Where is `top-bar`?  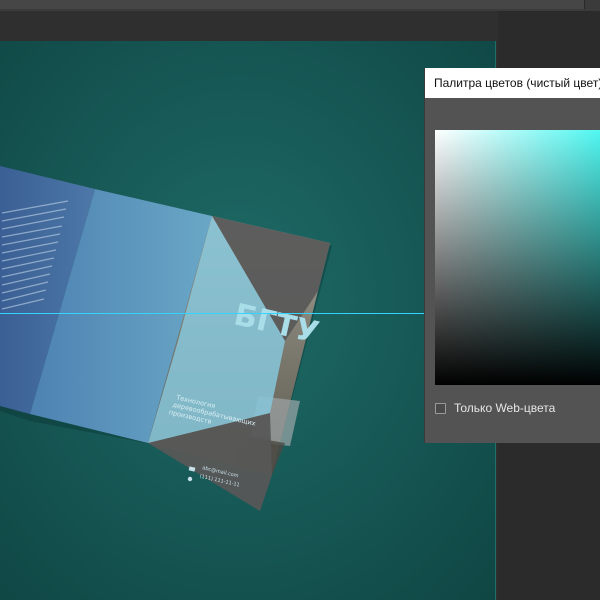
top-bar is located at coordinates (300, 5).